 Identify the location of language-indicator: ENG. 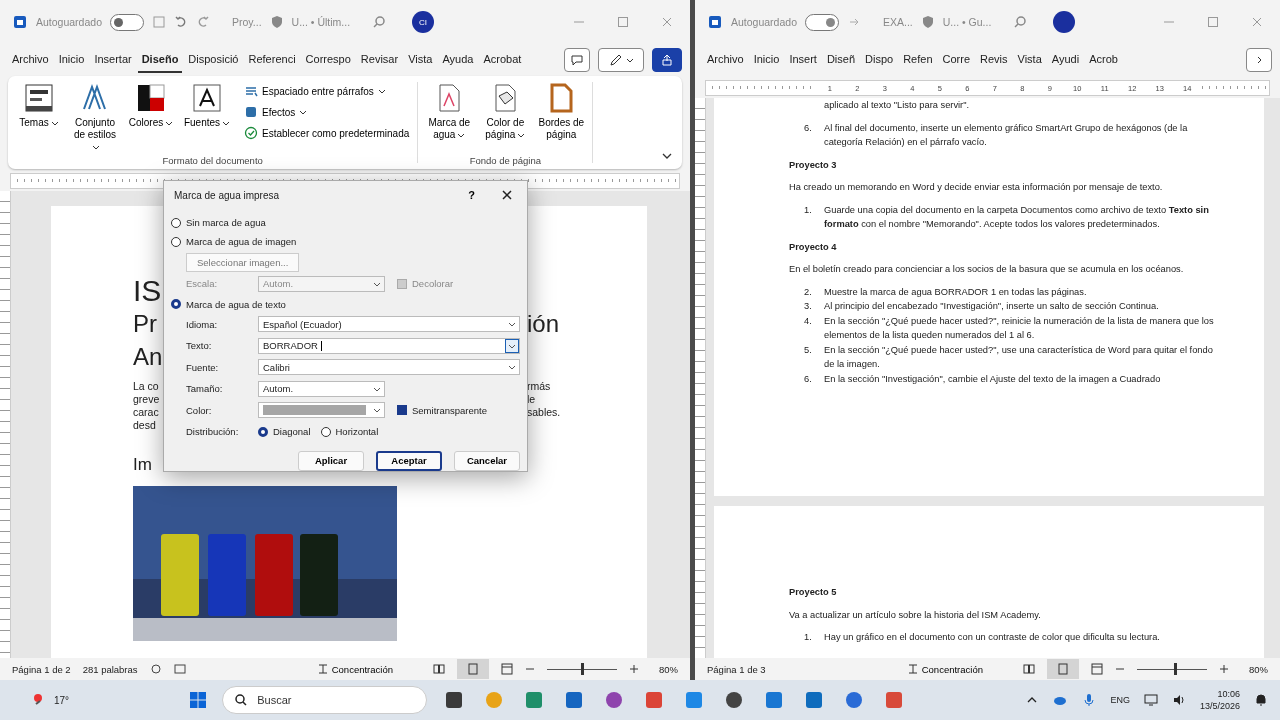
(1120, 700).